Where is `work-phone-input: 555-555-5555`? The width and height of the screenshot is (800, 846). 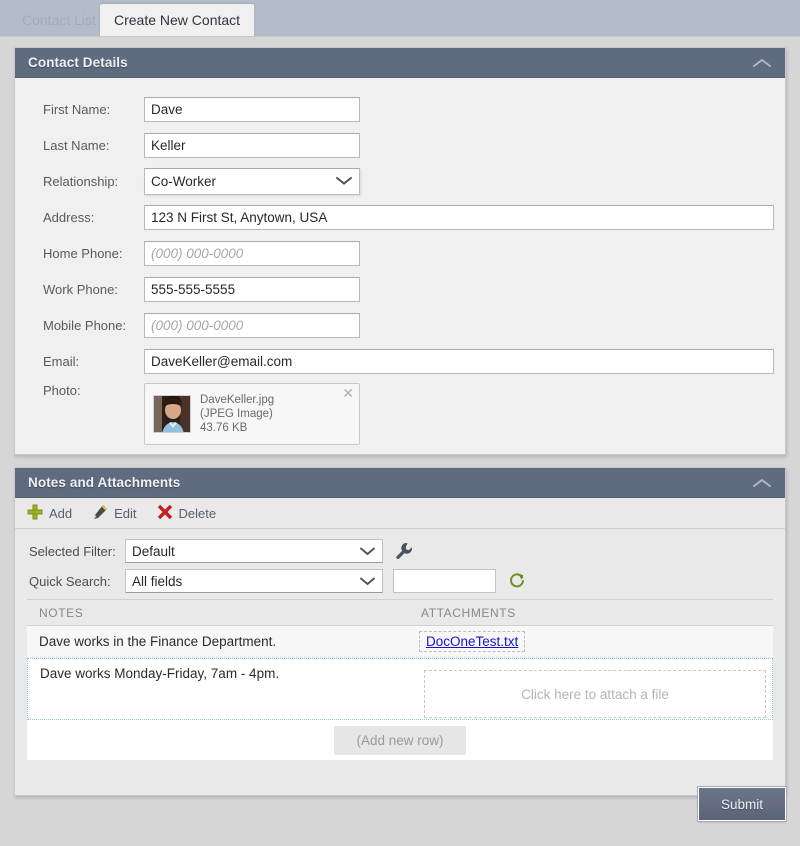
work-phone-input: 555-555-5555 is located at coordinates (252, 289).